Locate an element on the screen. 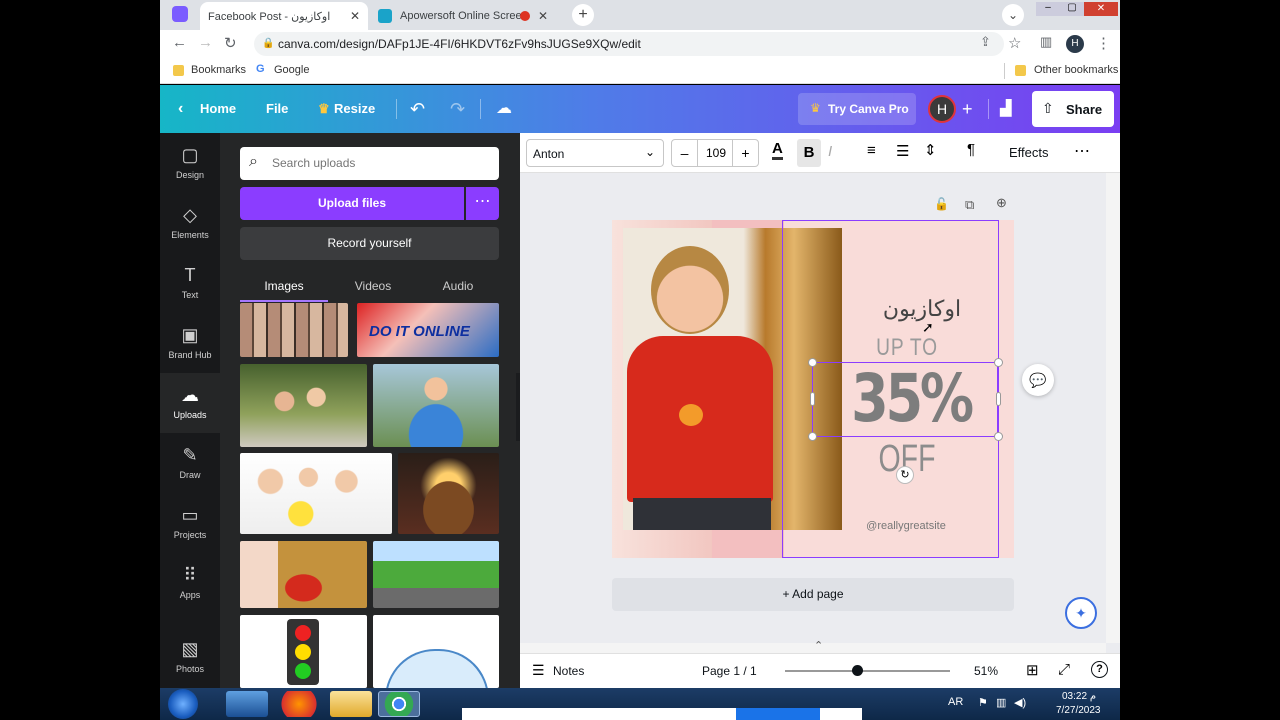  rail-elements: ◇ Elements is located at coordinates (190, 223).